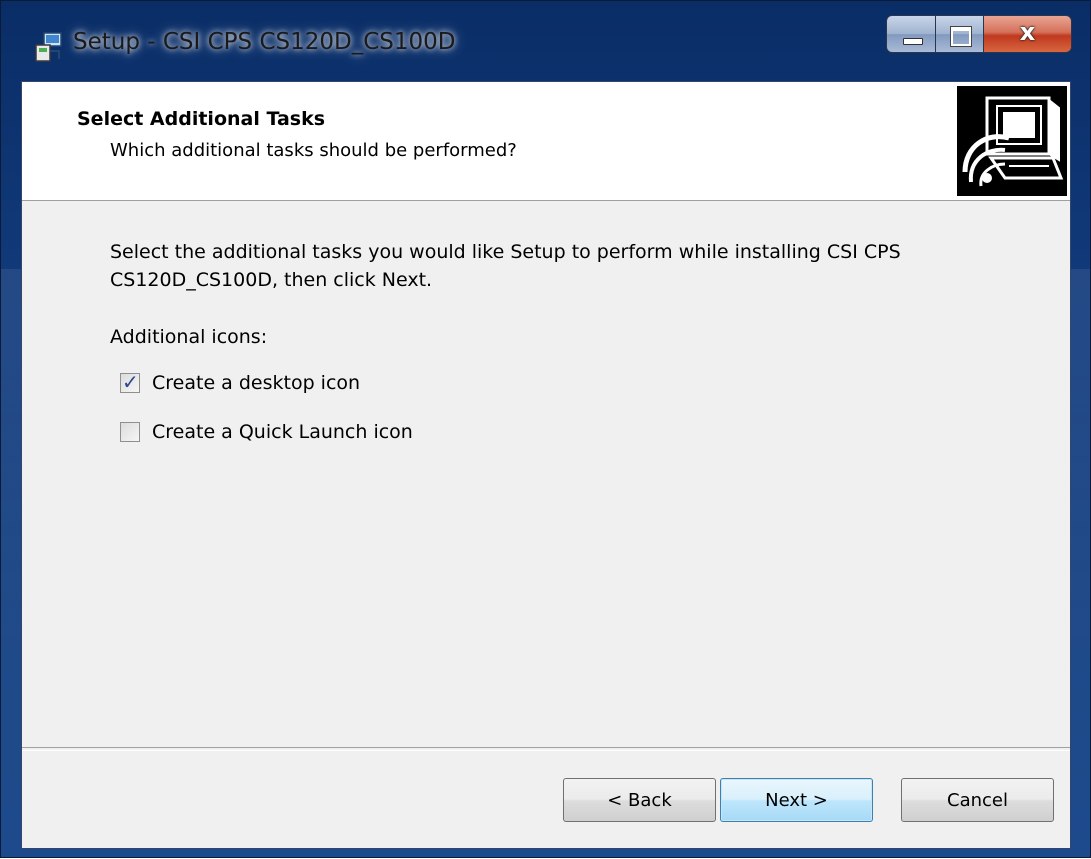 The width and height of the screenshot is (1091, 859). I want to click on page-title: Select Additional Tasks, so click(201, 119).